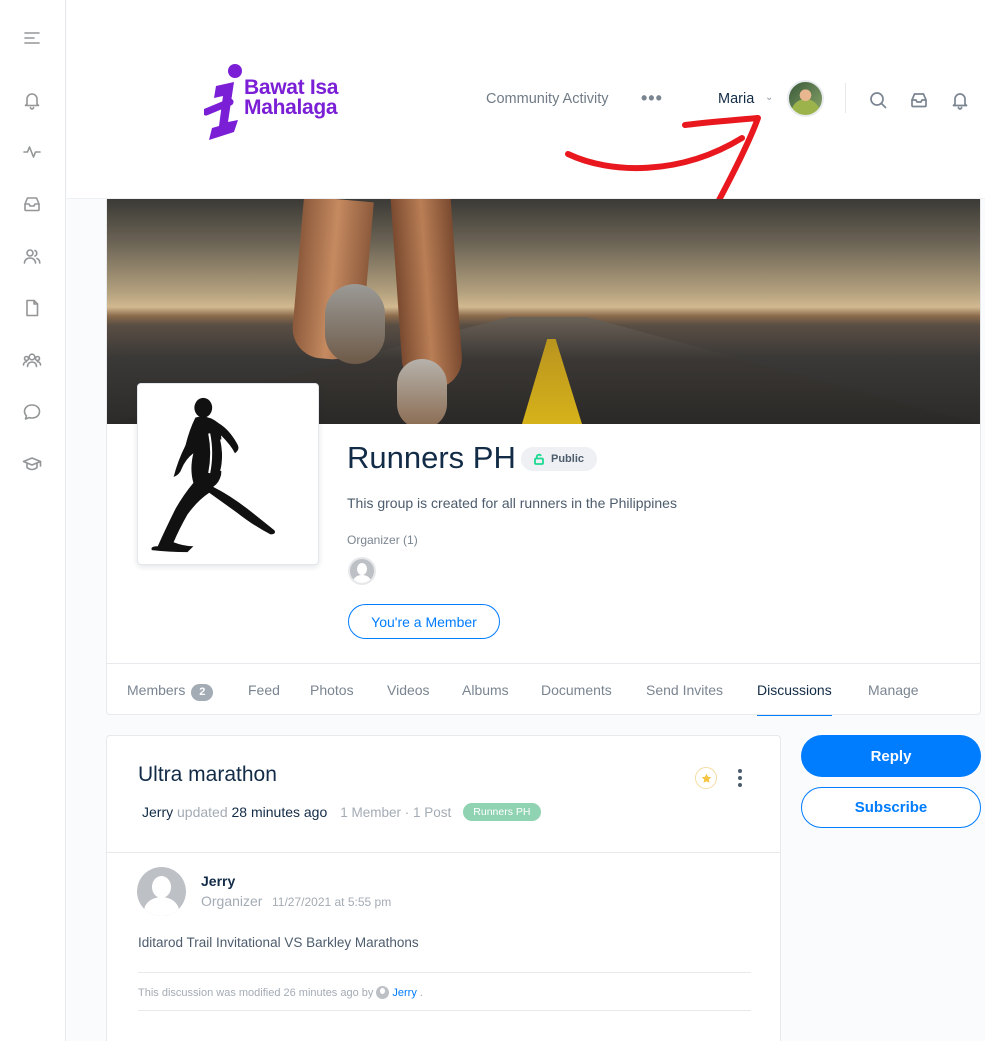 The height and width of the screenshot is (1041, 985). I want to click on logo-line-2: Mahalaga, so click(291, 107).